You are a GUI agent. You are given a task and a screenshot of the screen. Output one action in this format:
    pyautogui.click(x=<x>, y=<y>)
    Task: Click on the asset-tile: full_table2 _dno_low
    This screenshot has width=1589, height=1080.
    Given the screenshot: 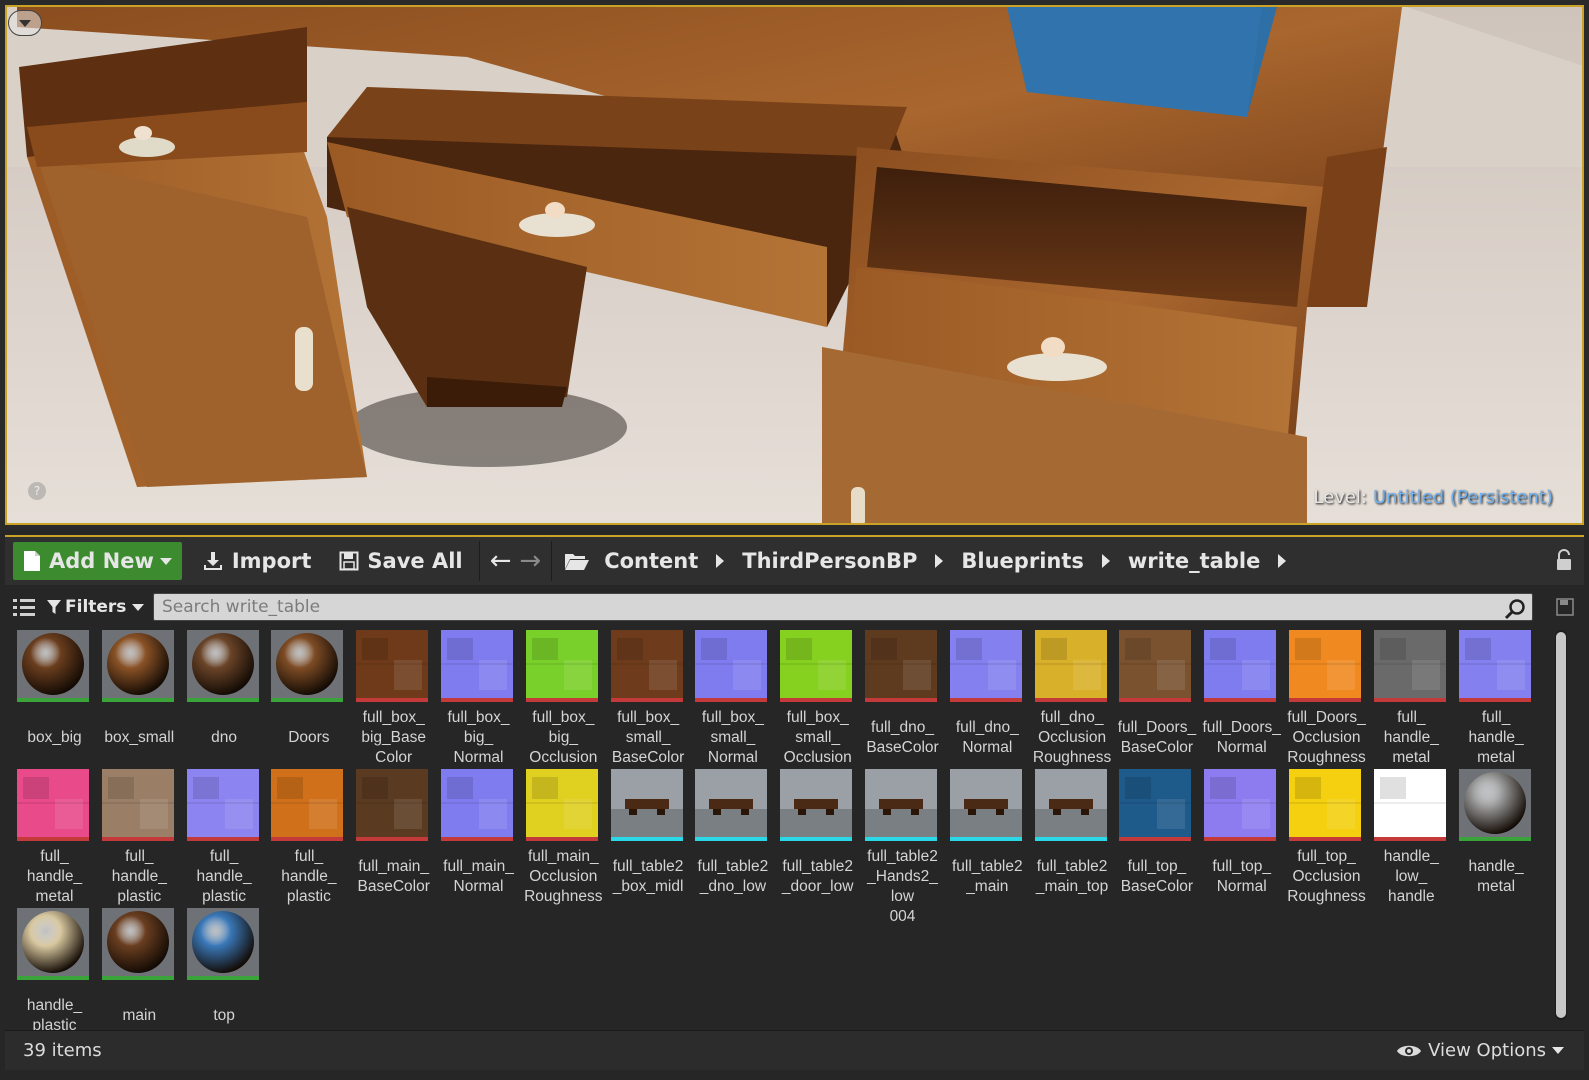 What is the action you would take?
    pyautogui.click(x=732, y=837)
    